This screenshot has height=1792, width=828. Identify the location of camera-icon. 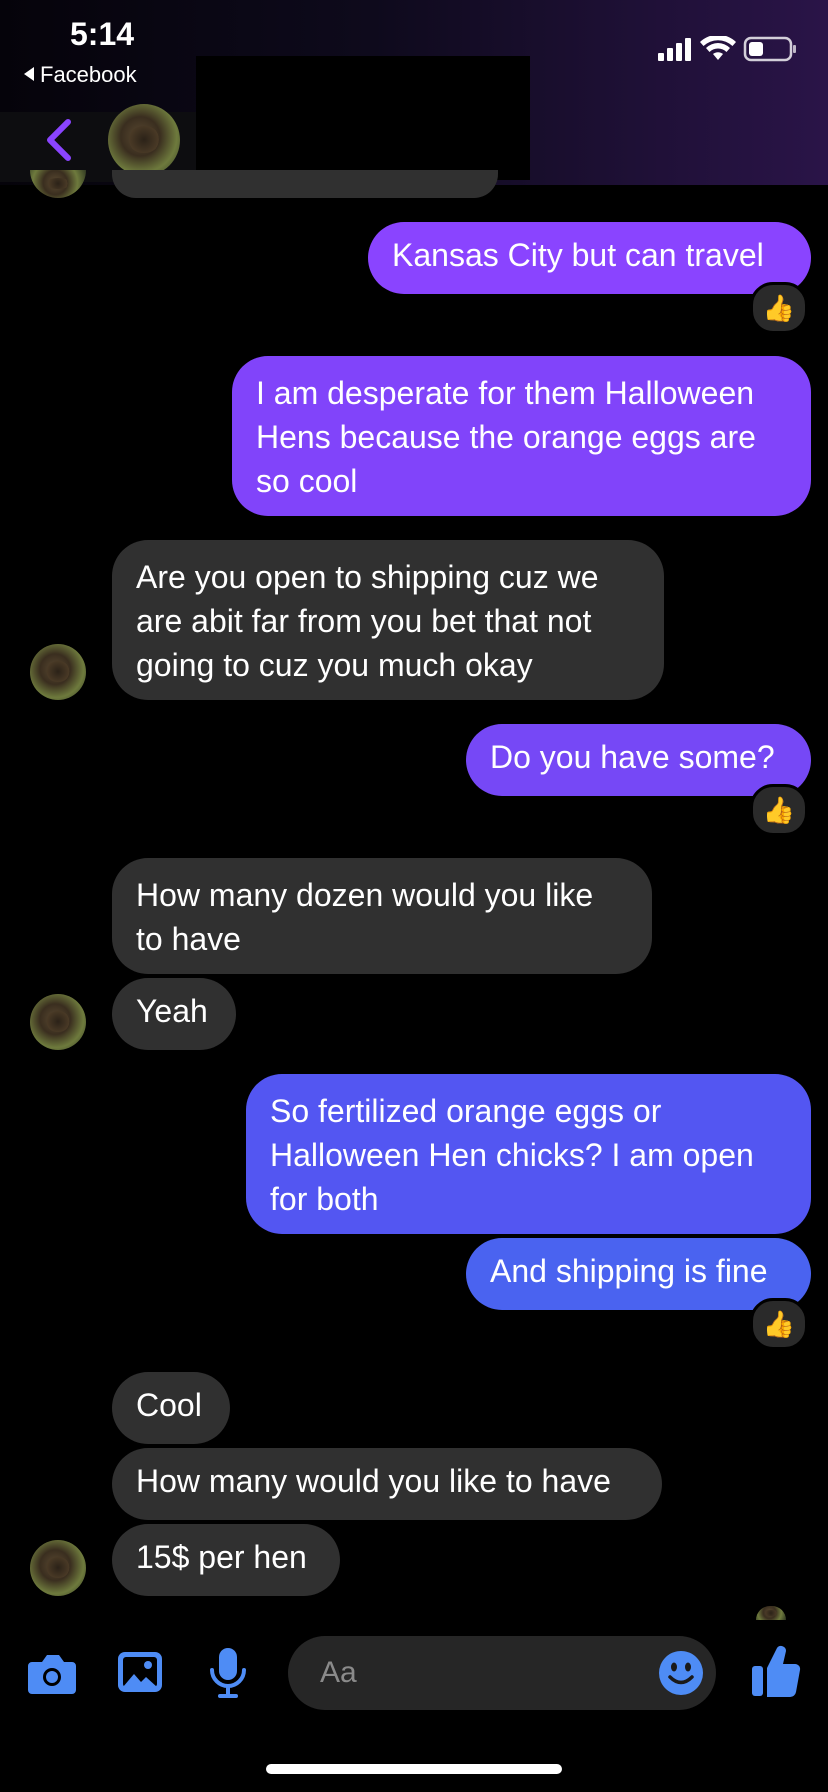
(52, 1674).